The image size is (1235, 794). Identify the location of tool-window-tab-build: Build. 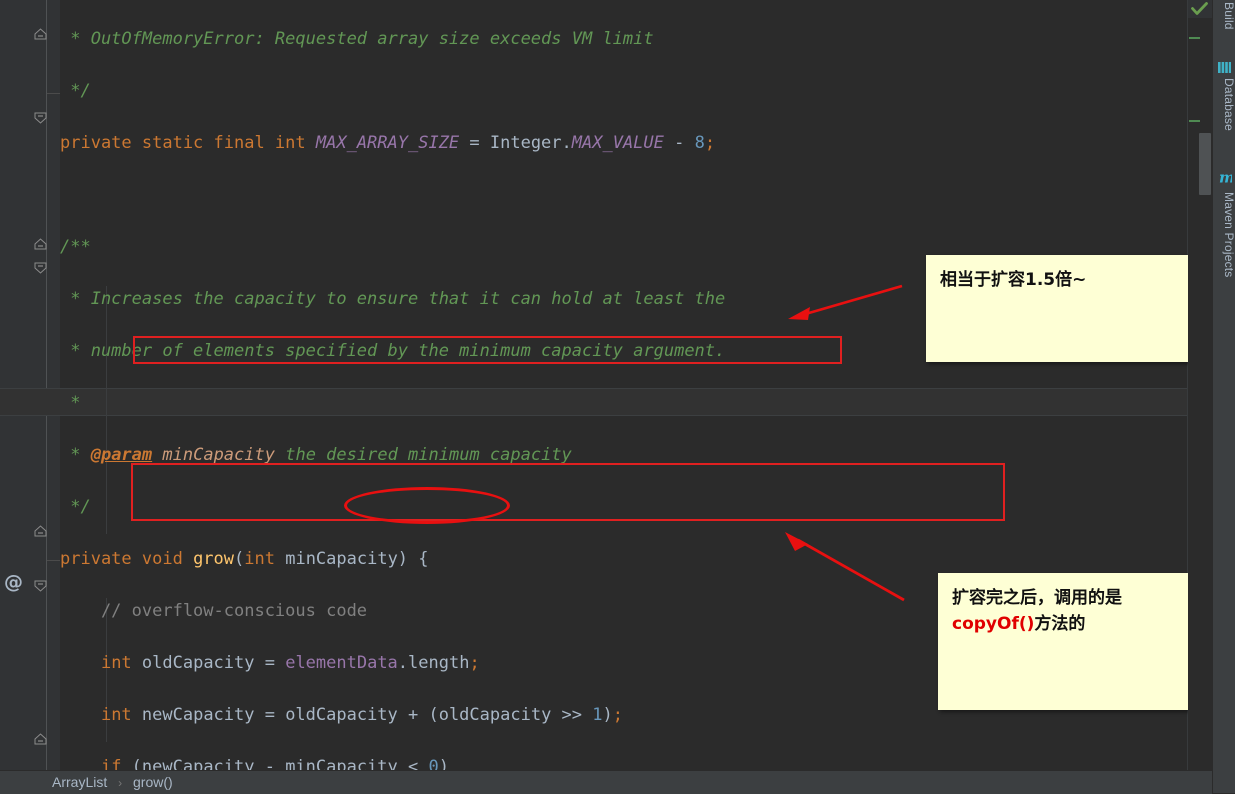
(1224, 25).